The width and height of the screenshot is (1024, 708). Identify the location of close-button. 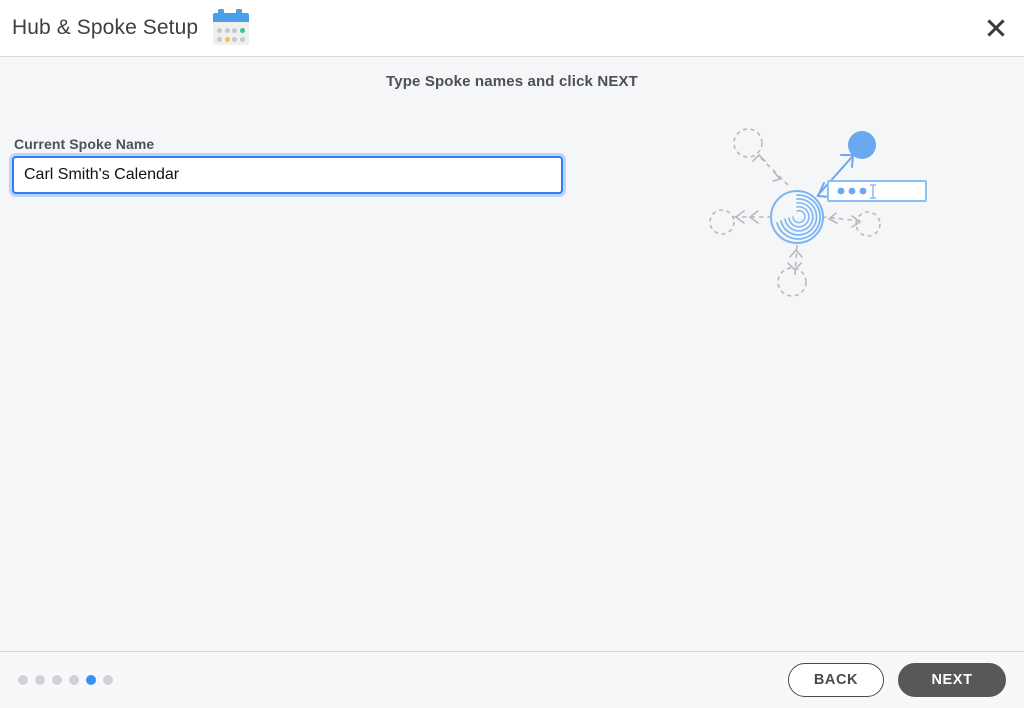
(996, 28).